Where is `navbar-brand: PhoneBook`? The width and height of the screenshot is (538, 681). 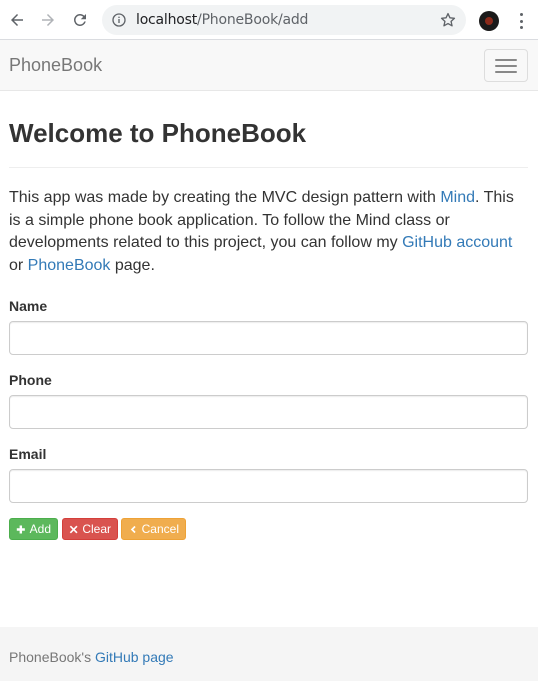 navbar-brand: PhoneBook is located at coordinates (55, 65).